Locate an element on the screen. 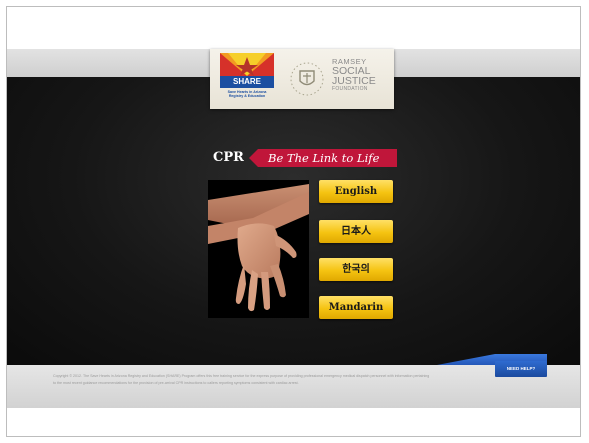 This screenshot has width=589, height=443. hands-cpr-photo is located at coordinates (258, 249).